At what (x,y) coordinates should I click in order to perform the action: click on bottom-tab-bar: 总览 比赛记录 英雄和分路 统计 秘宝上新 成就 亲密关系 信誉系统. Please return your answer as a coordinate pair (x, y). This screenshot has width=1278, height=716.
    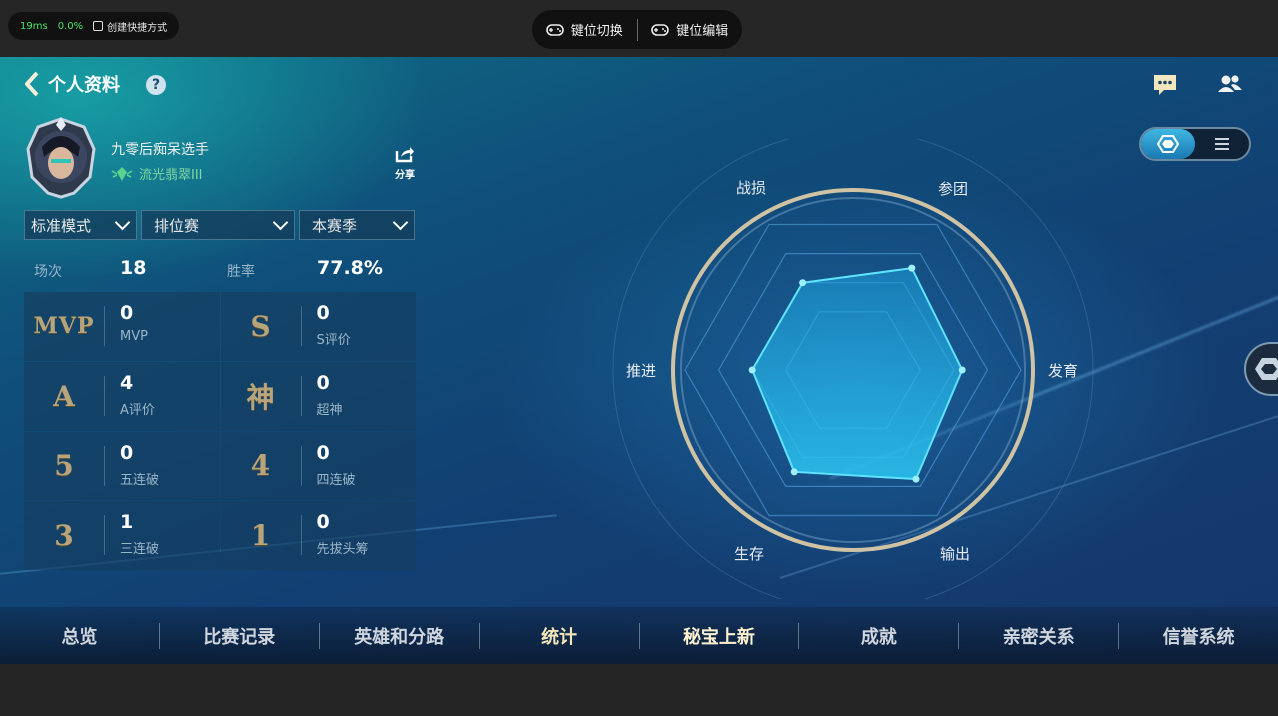
    Looking at the image, I should click on (639, 635).